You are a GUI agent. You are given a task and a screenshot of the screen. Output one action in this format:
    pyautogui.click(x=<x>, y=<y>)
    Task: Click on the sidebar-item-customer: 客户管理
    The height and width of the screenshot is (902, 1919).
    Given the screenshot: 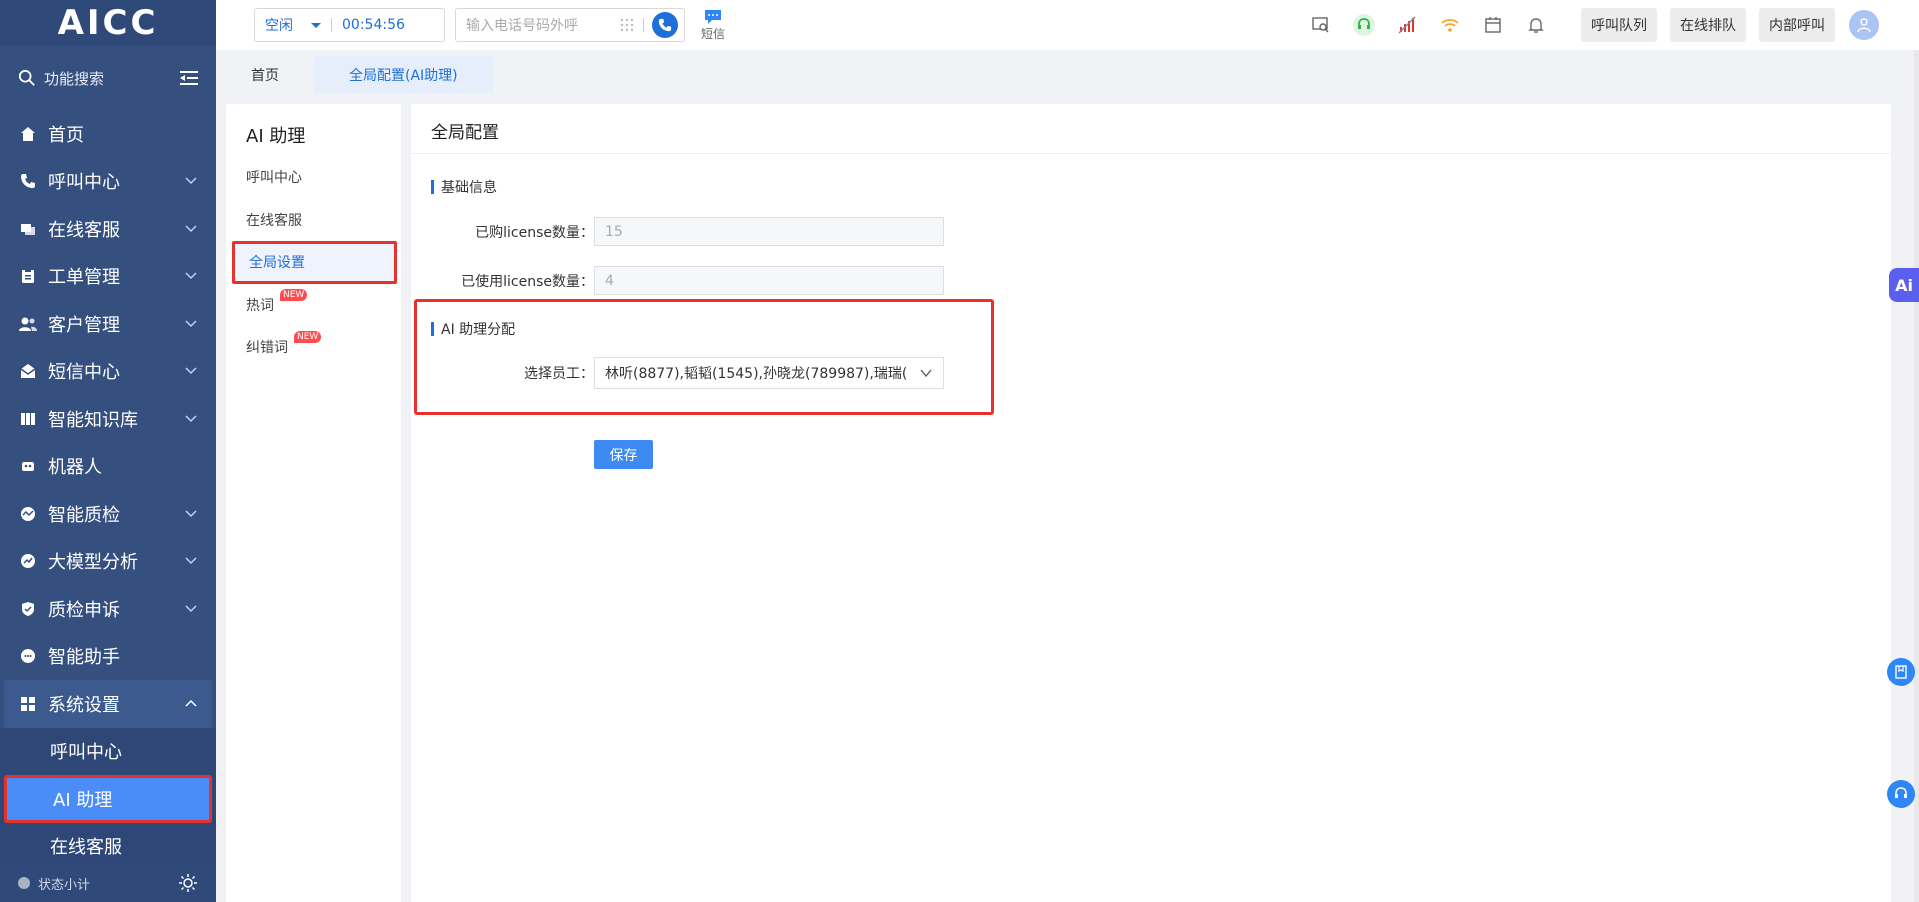 What is the action you would take?
    pyautogui.click(x=108, y=324)
    